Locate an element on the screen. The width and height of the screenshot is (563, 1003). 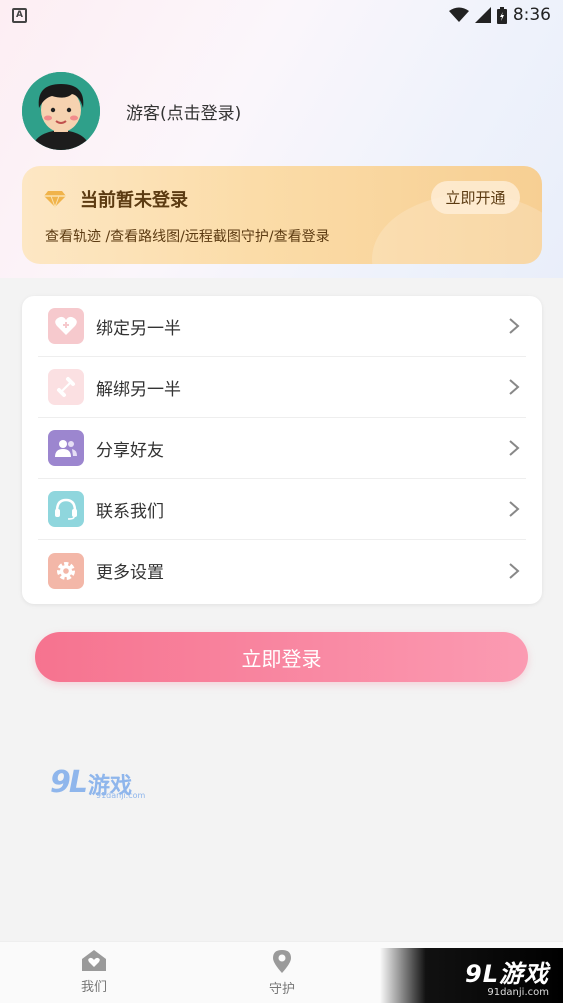
login-prompt: 游客(点击登录) is located at coordinates (183, 111).